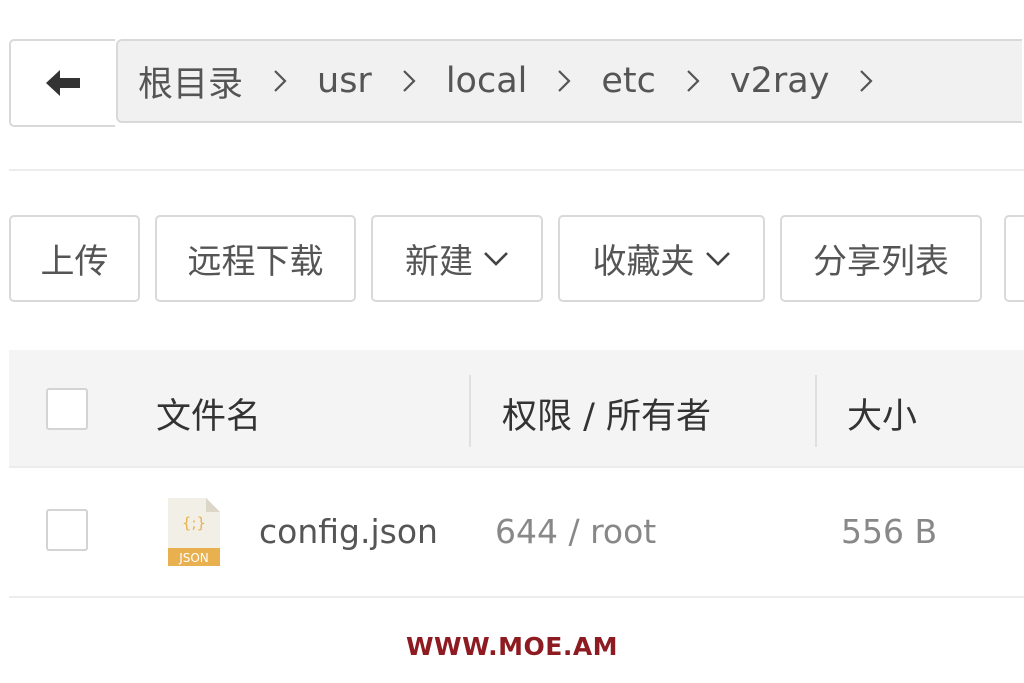 This screenshot has height=683, width=1024. I want to click on select-all-checkbox, so click(67, 409).